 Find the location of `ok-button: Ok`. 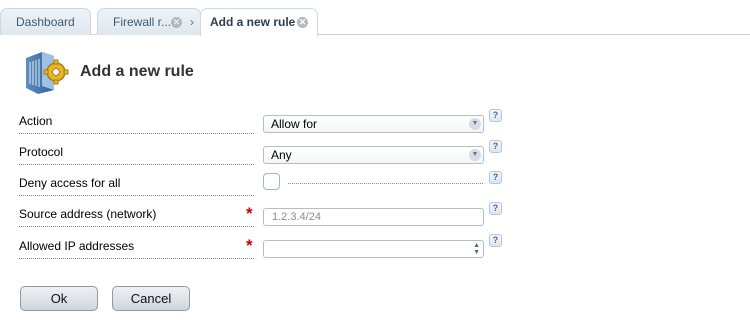

ok-button: Ok is located at coordinates (59, 298).